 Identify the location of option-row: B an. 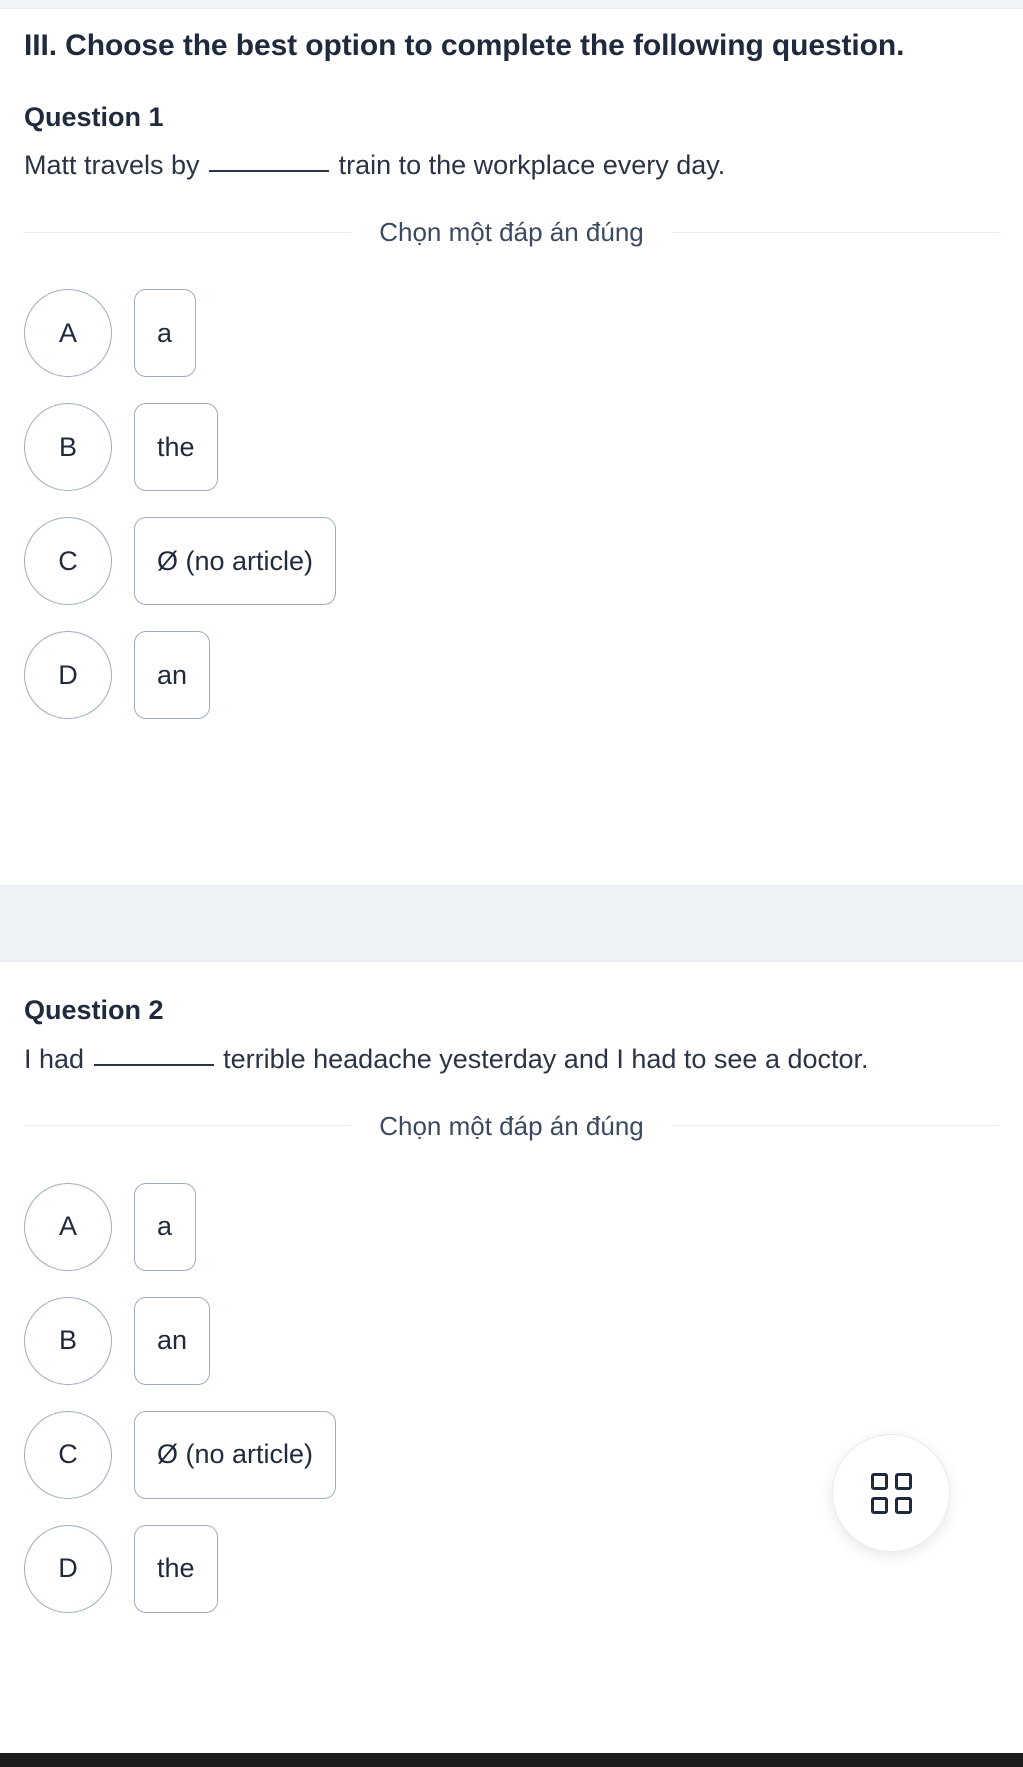
(511, 1340).